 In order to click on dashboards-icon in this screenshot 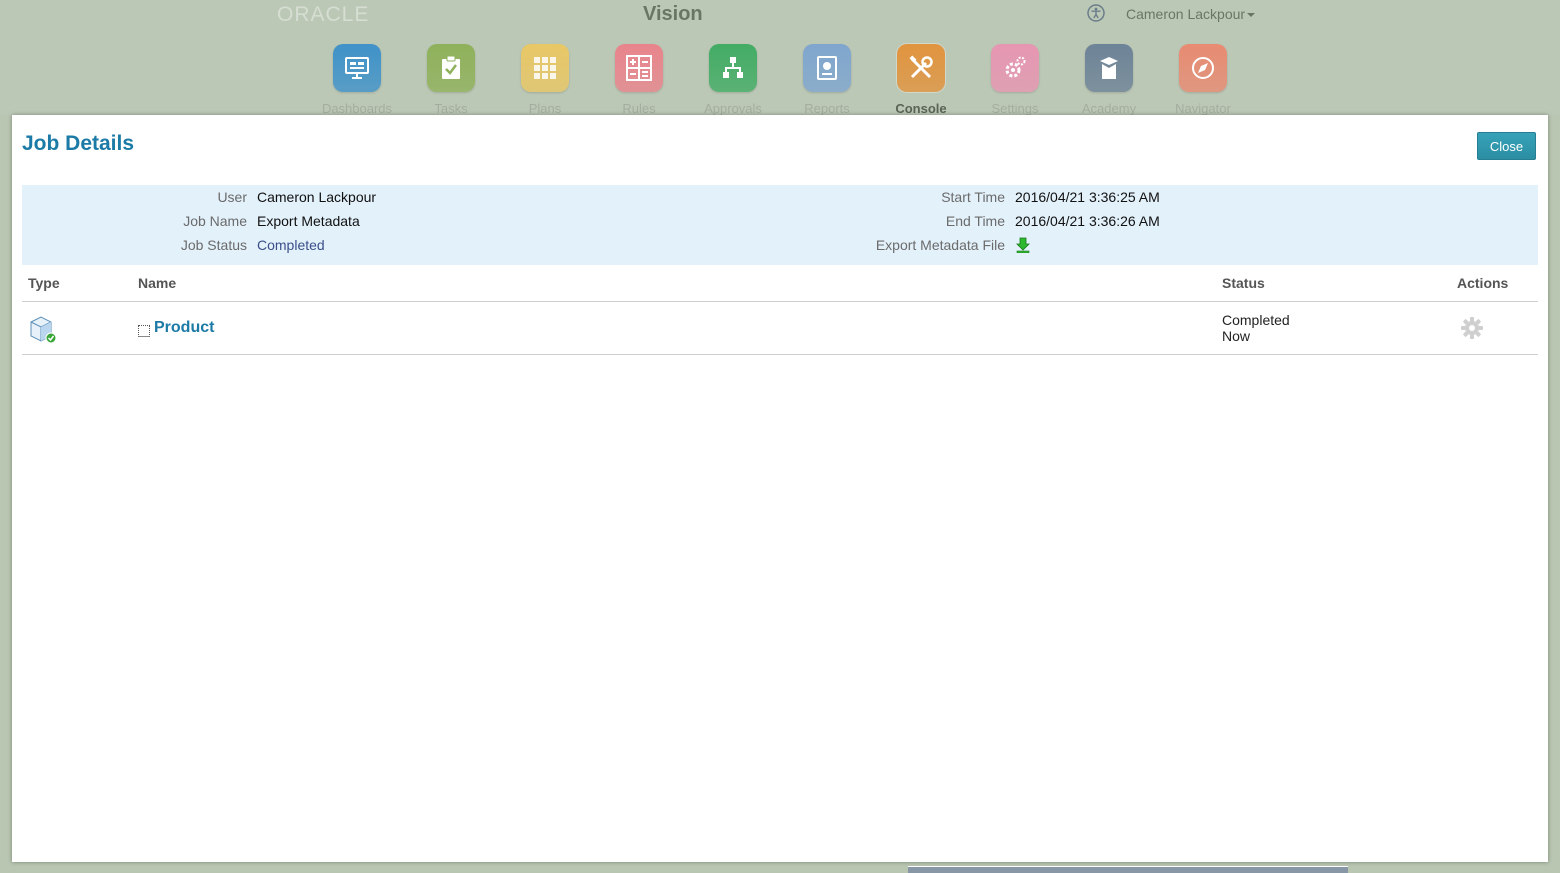, I will do `click(357, 68)`.